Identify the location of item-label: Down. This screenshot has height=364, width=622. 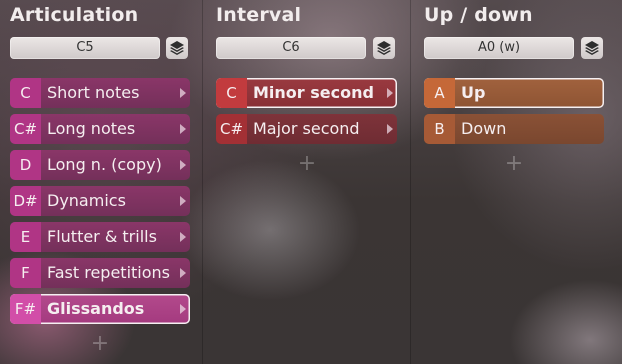
(484, 128).